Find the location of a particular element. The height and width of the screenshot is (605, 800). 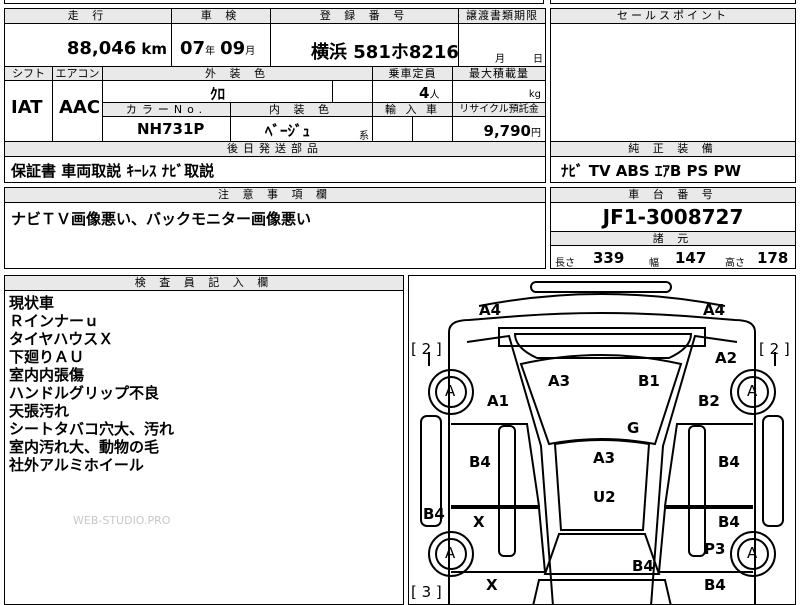

label-g: G is located at coordinates (633, 428).